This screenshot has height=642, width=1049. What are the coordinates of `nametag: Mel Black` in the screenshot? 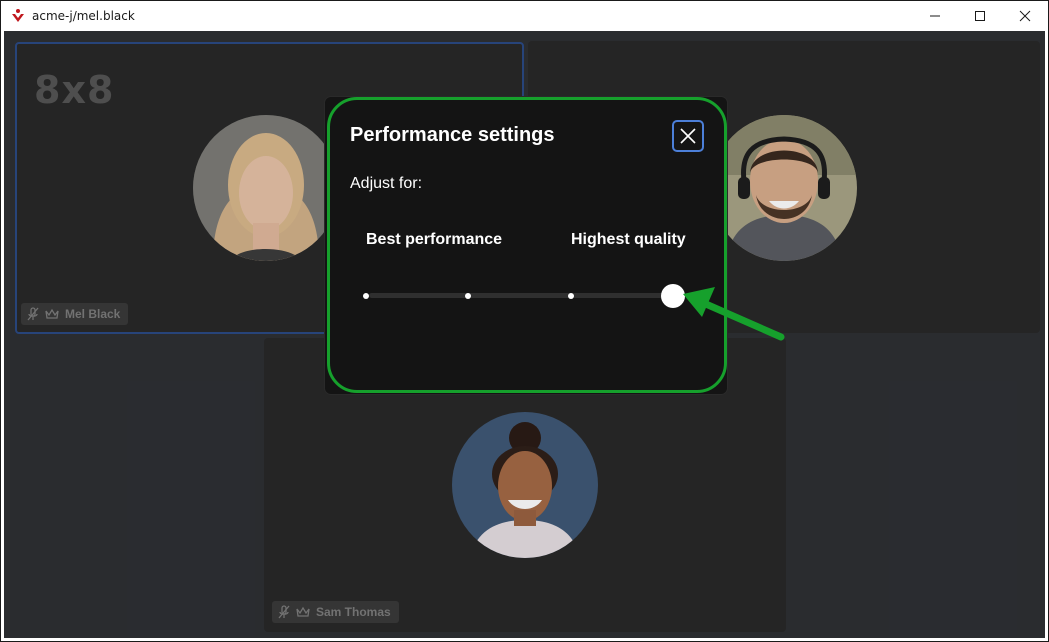 It's located at (75, 314).